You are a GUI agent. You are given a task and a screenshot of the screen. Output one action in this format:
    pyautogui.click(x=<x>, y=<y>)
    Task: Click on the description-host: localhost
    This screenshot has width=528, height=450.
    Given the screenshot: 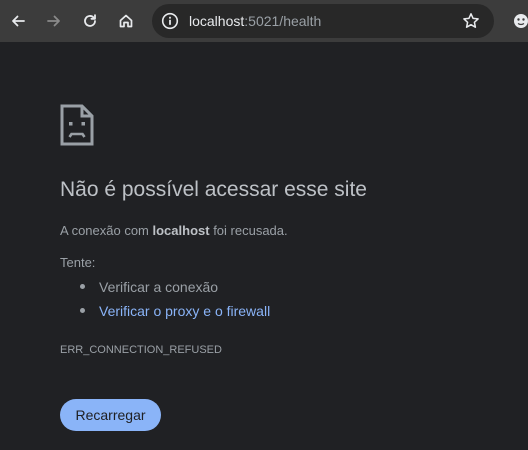 What is the action you would take?
    pyautogui.click(x=181, y=230)
    